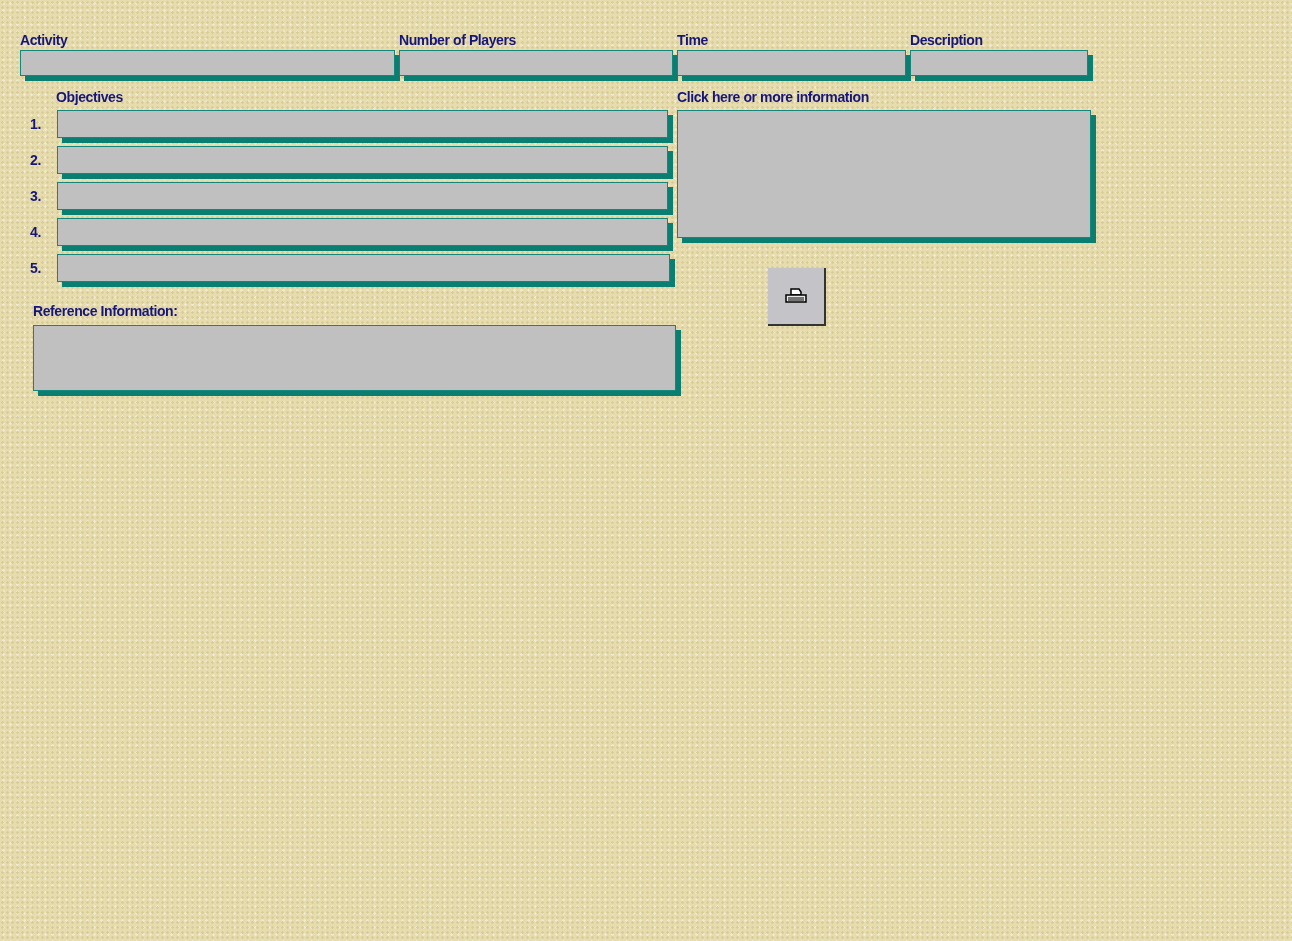 This screenshot has height=941, width=1292. I want to click on field-label: Time, so click(692, 40).